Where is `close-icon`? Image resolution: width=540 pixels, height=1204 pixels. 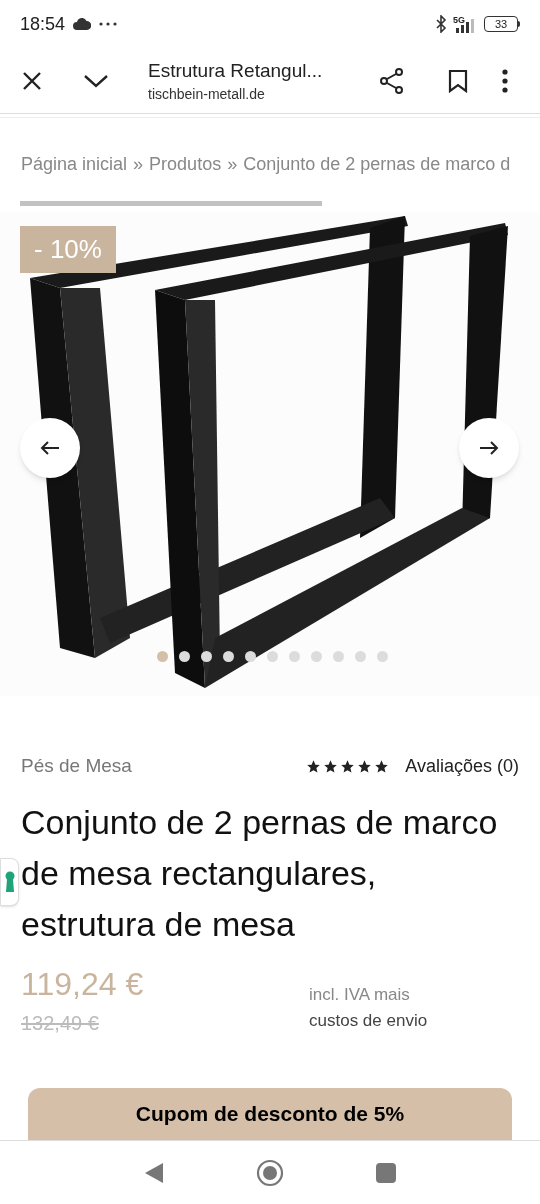
close-icon is located at coordinates (32, 80).